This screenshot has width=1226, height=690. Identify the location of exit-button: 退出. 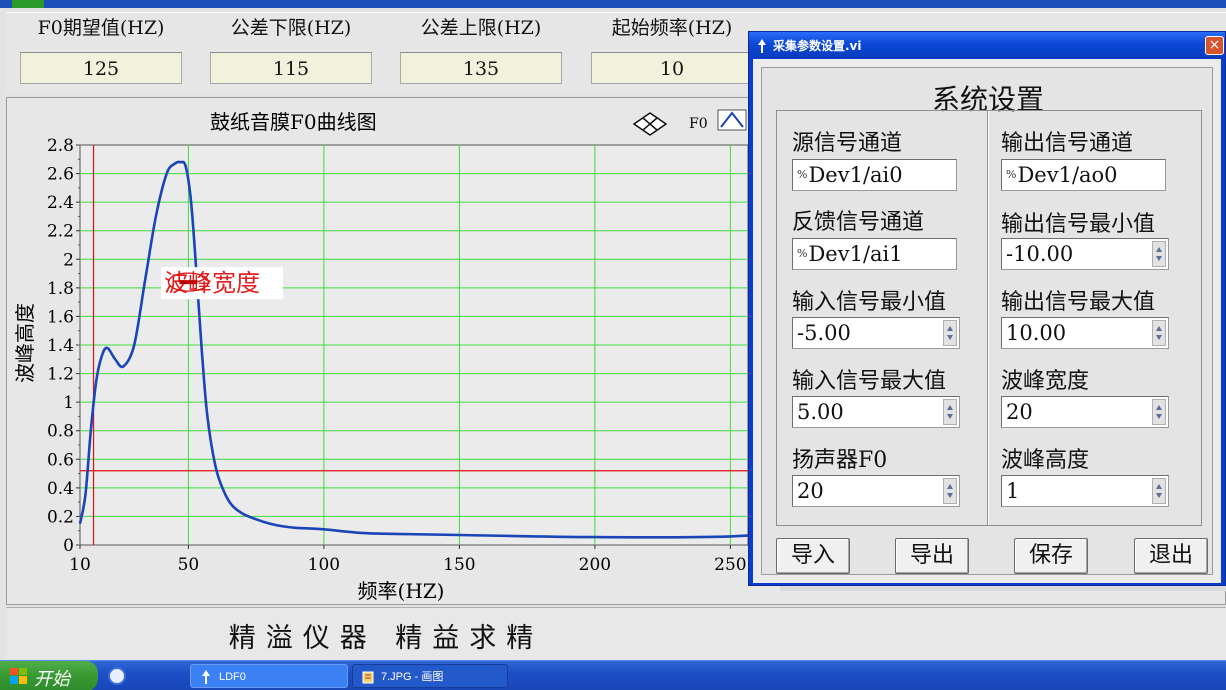
(1171, 556).